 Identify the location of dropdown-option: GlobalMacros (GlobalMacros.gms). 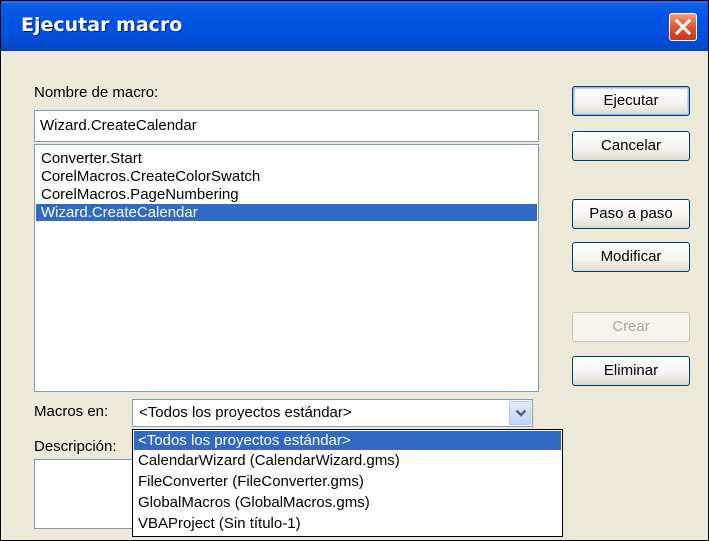
(347, 502).